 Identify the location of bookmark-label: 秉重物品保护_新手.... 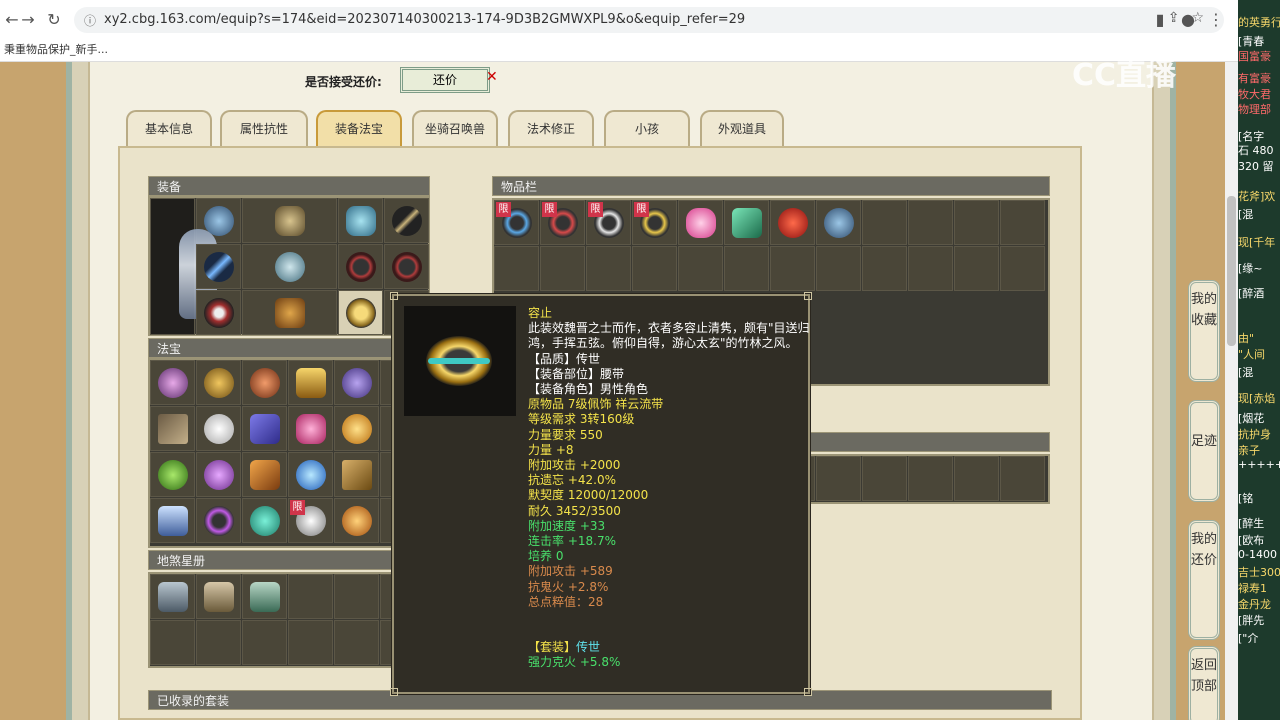
(56, 49).